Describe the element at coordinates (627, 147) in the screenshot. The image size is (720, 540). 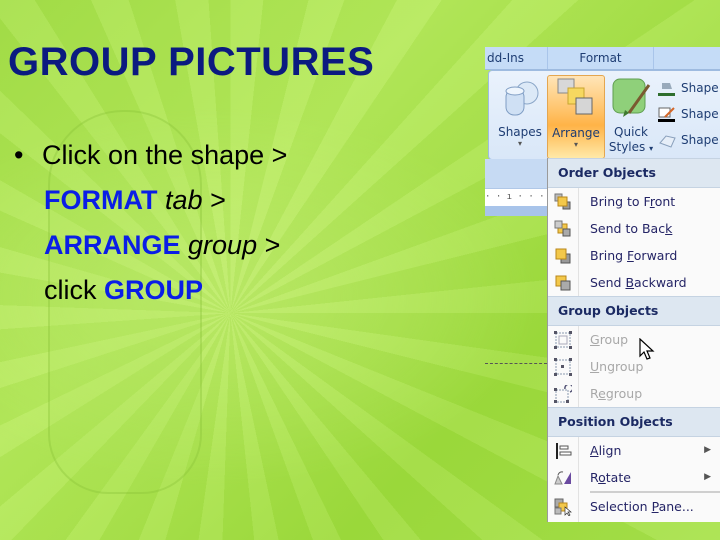
I see `quick-styles-label-line2: Styles` at that location.